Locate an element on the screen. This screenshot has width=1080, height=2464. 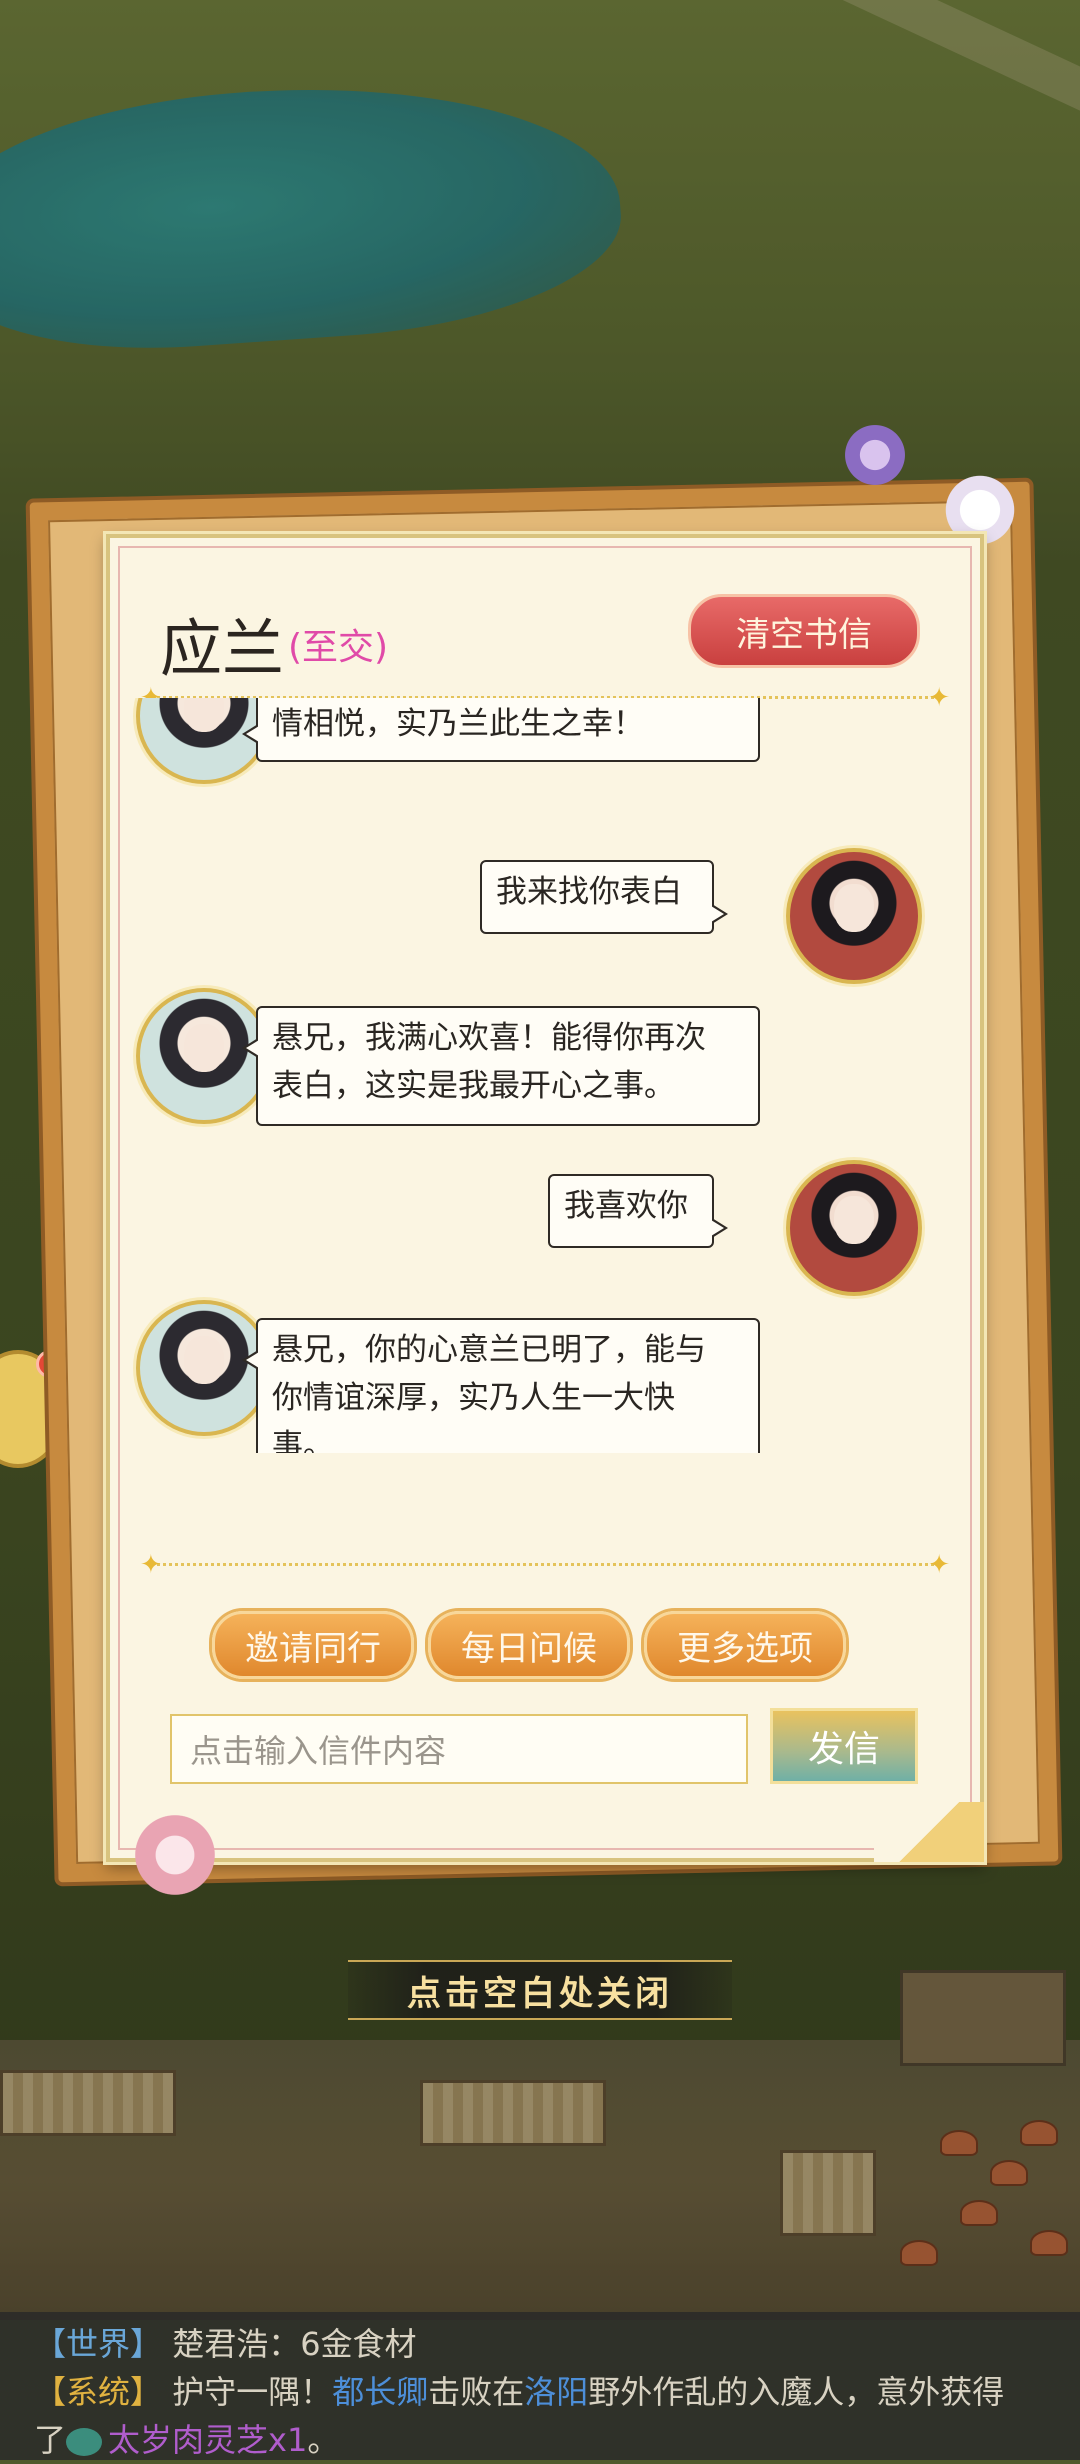
log-line-system-cont: 了太岁肉灵芝x1。 is located at coordinates (187, 2440).